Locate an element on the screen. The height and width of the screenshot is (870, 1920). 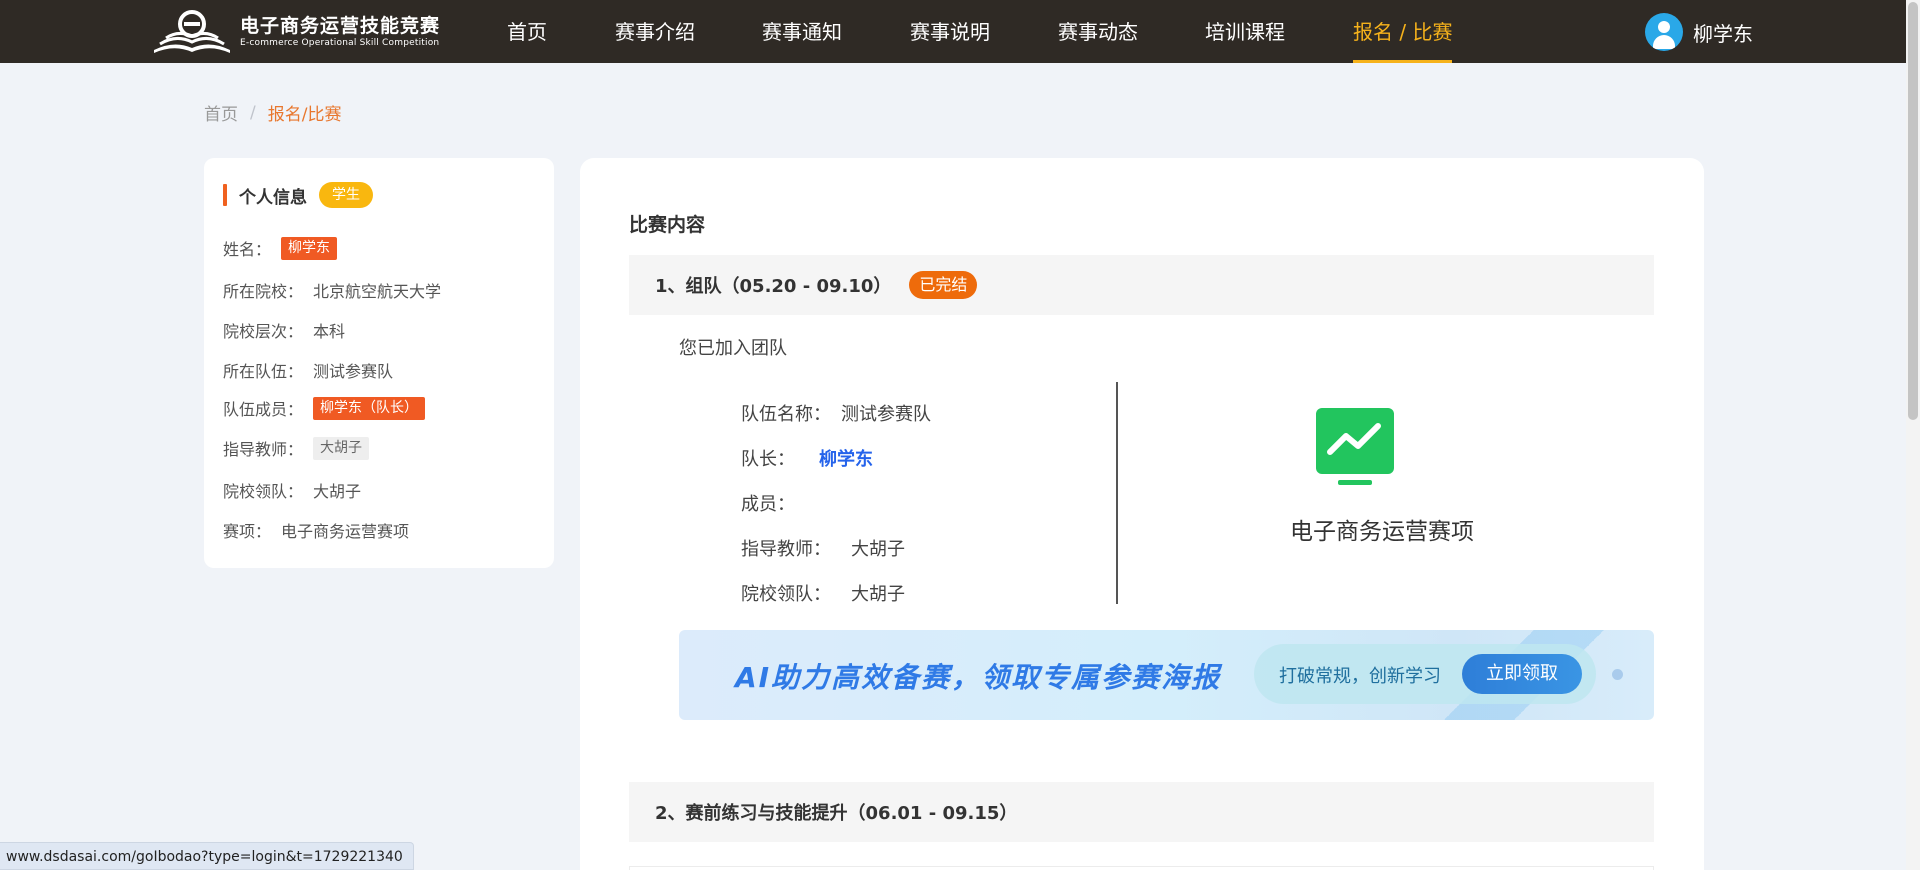
profile-value-school: 北京航空航天大学 is located at coordinates (377, 291).